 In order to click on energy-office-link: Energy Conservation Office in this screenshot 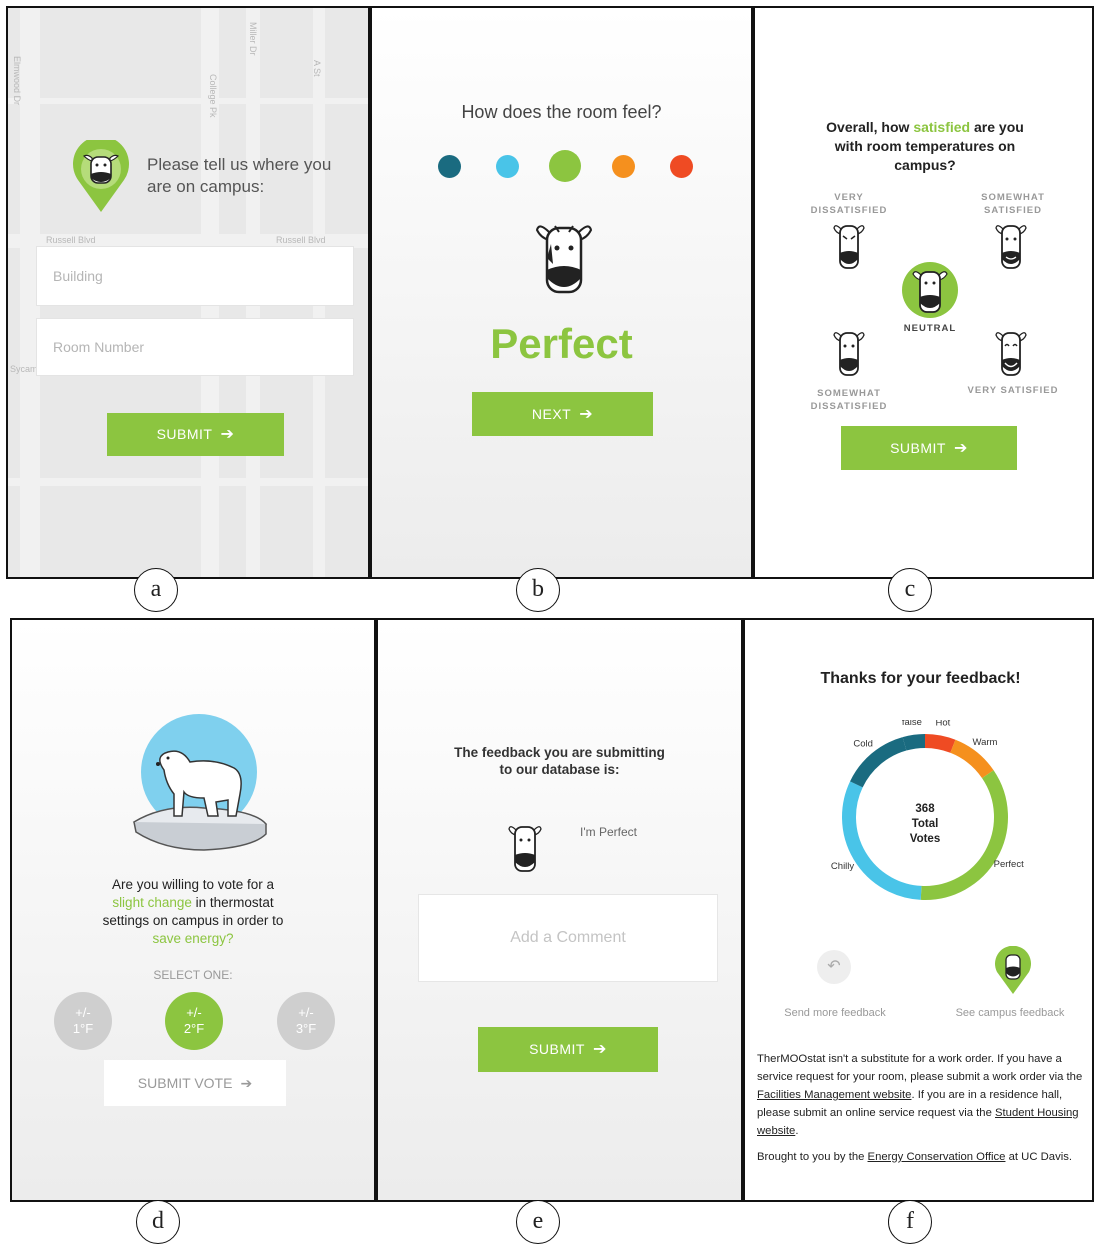, I will do `click(937, 1157)`.